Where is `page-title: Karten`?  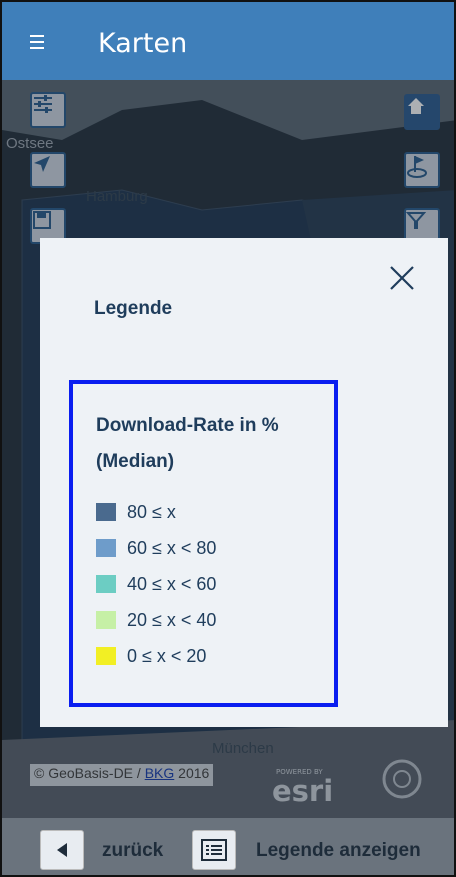
page-title: Karten is located at coordinates (143, 43).